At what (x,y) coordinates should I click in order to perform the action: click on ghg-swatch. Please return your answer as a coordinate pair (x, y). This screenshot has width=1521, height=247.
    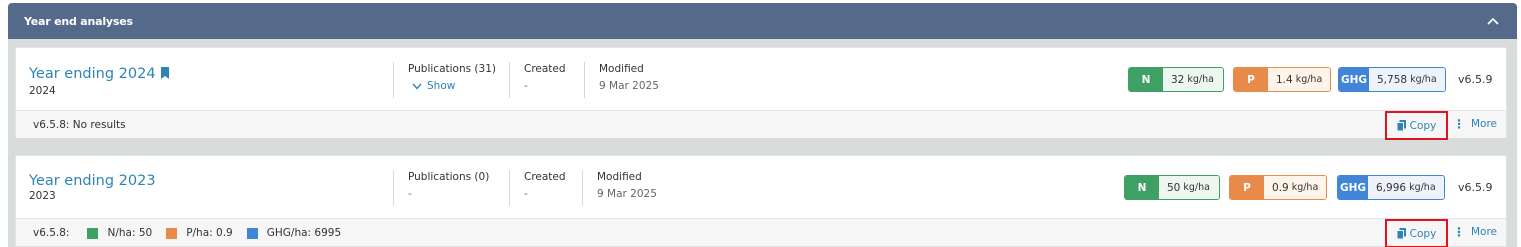
    Looking at the image, I should click on (252, 233).